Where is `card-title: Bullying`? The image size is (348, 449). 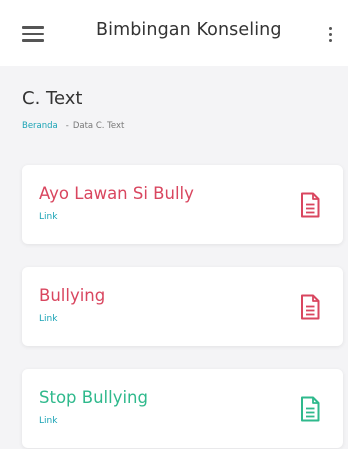
card-title: Bullying is located at coordinates (72, 295).